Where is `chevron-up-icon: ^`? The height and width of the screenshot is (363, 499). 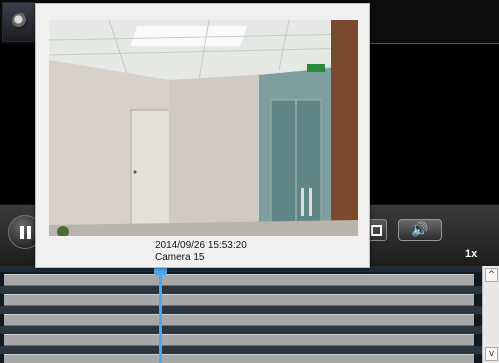 chevron-up-icon: ^ is located at coordinates (491, 275).